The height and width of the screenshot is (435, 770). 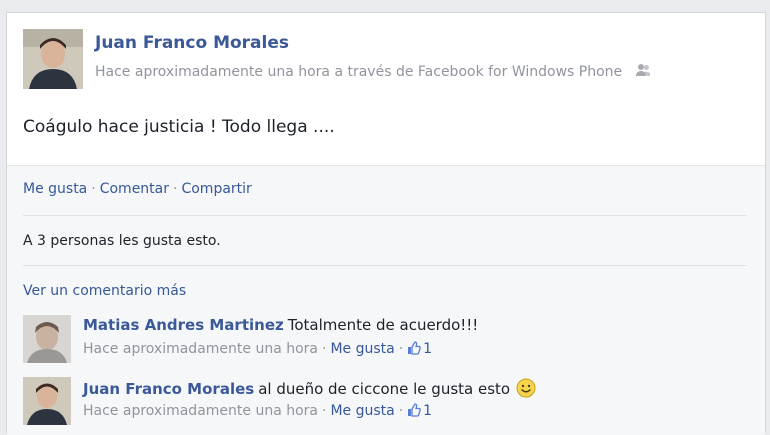 I want to click on like-button: Me gusta, so click(x=55, y=189).